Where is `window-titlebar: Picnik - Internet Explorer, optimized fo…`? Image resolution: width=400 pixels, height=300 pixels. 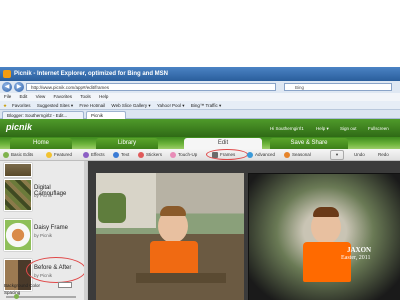
window-titlebar: Picnik - Internet Explorer, optimized fo… is located at coordinates (200, 74).